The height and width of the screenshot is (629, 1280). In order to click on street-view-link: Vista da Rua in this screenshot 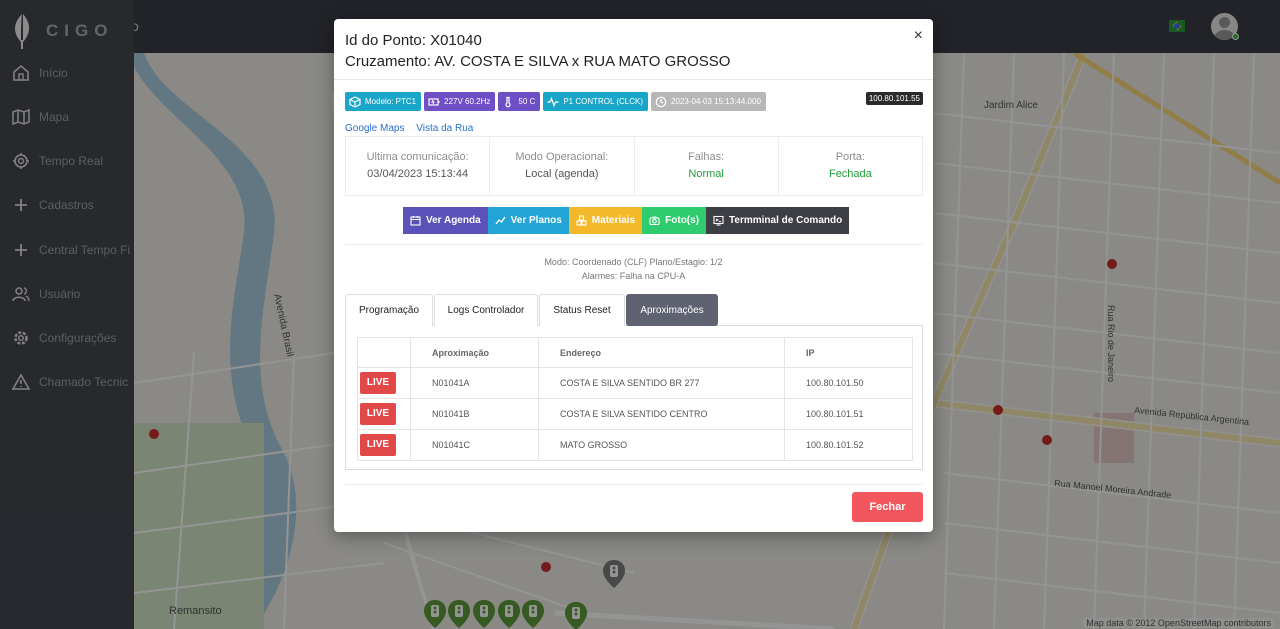, I will do `click(444, 128)`.